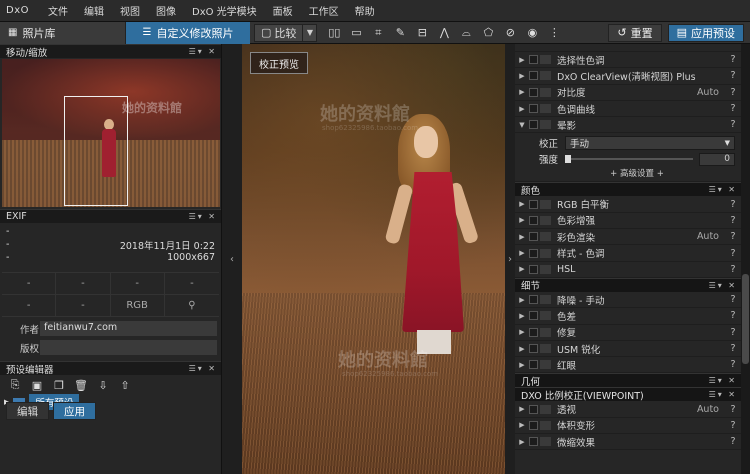 The width and height of the screenshot is (750, 474). What do you see at coordinates (103, 385) in the screenshot?
I see `import-icon: ⇩` at bounding box center [103, 385].